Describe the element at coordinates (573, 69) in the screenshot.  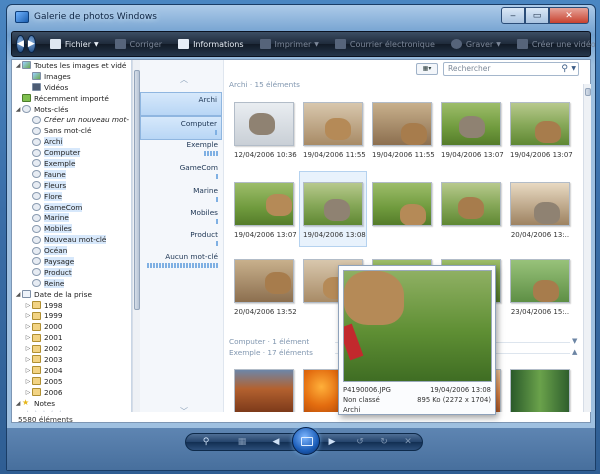
I see `chevron-down-icon: ▼` at that location.